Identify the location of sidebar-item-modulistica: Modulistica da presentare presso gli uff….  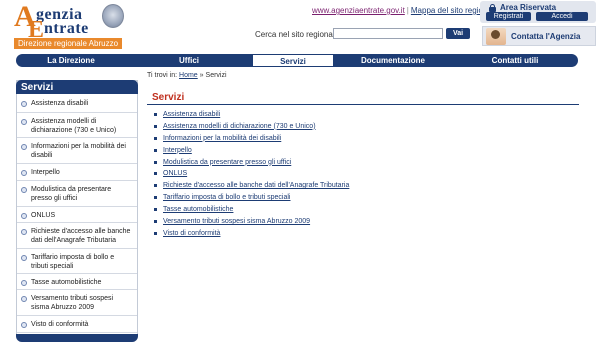
(77, 194).